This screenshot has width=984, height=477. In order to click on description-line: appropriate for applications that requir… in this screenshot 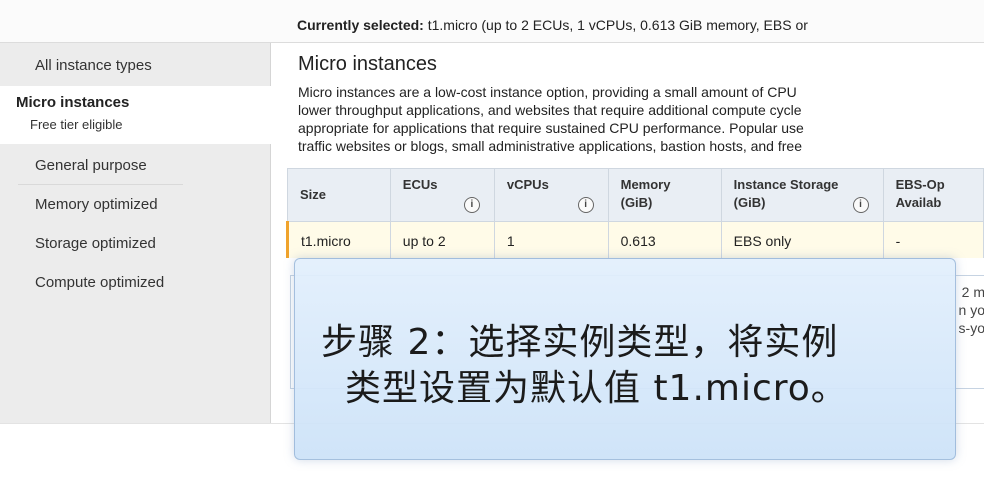, I will do `click(551, 128)`.